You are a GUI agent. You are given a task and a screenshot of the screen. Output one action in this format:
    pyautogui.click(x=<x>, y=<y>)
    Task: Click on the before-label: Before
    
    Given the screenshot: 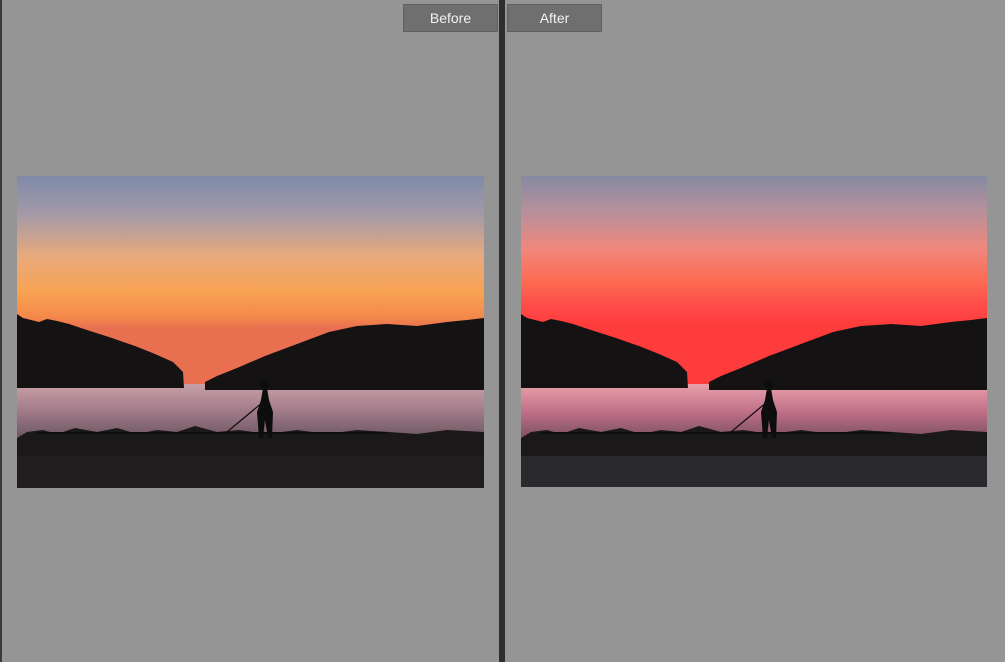 What is the action you would take?
    pyautogui.click(x=450, y=18)
    